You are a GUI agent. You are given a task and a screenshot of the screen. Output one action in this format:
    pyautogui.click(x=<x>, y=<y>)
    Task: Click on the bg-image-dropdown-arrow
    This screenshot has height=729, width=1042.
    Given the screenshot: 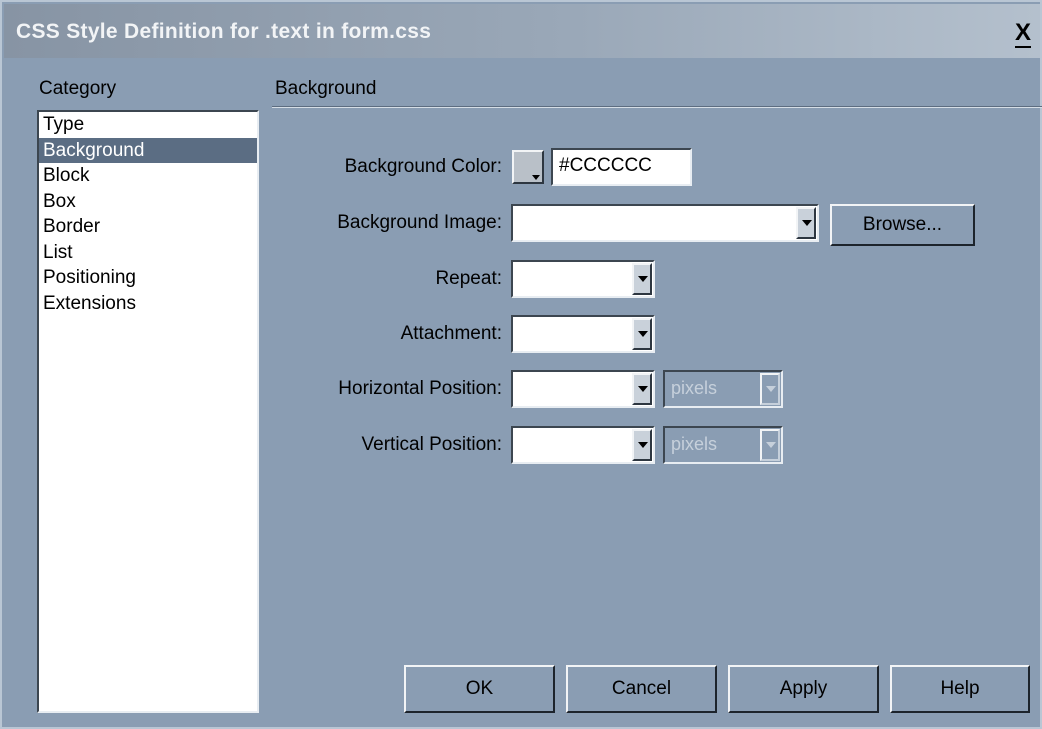 What is the action you would take?
    pyautogui.click(x=806, y=223)
    